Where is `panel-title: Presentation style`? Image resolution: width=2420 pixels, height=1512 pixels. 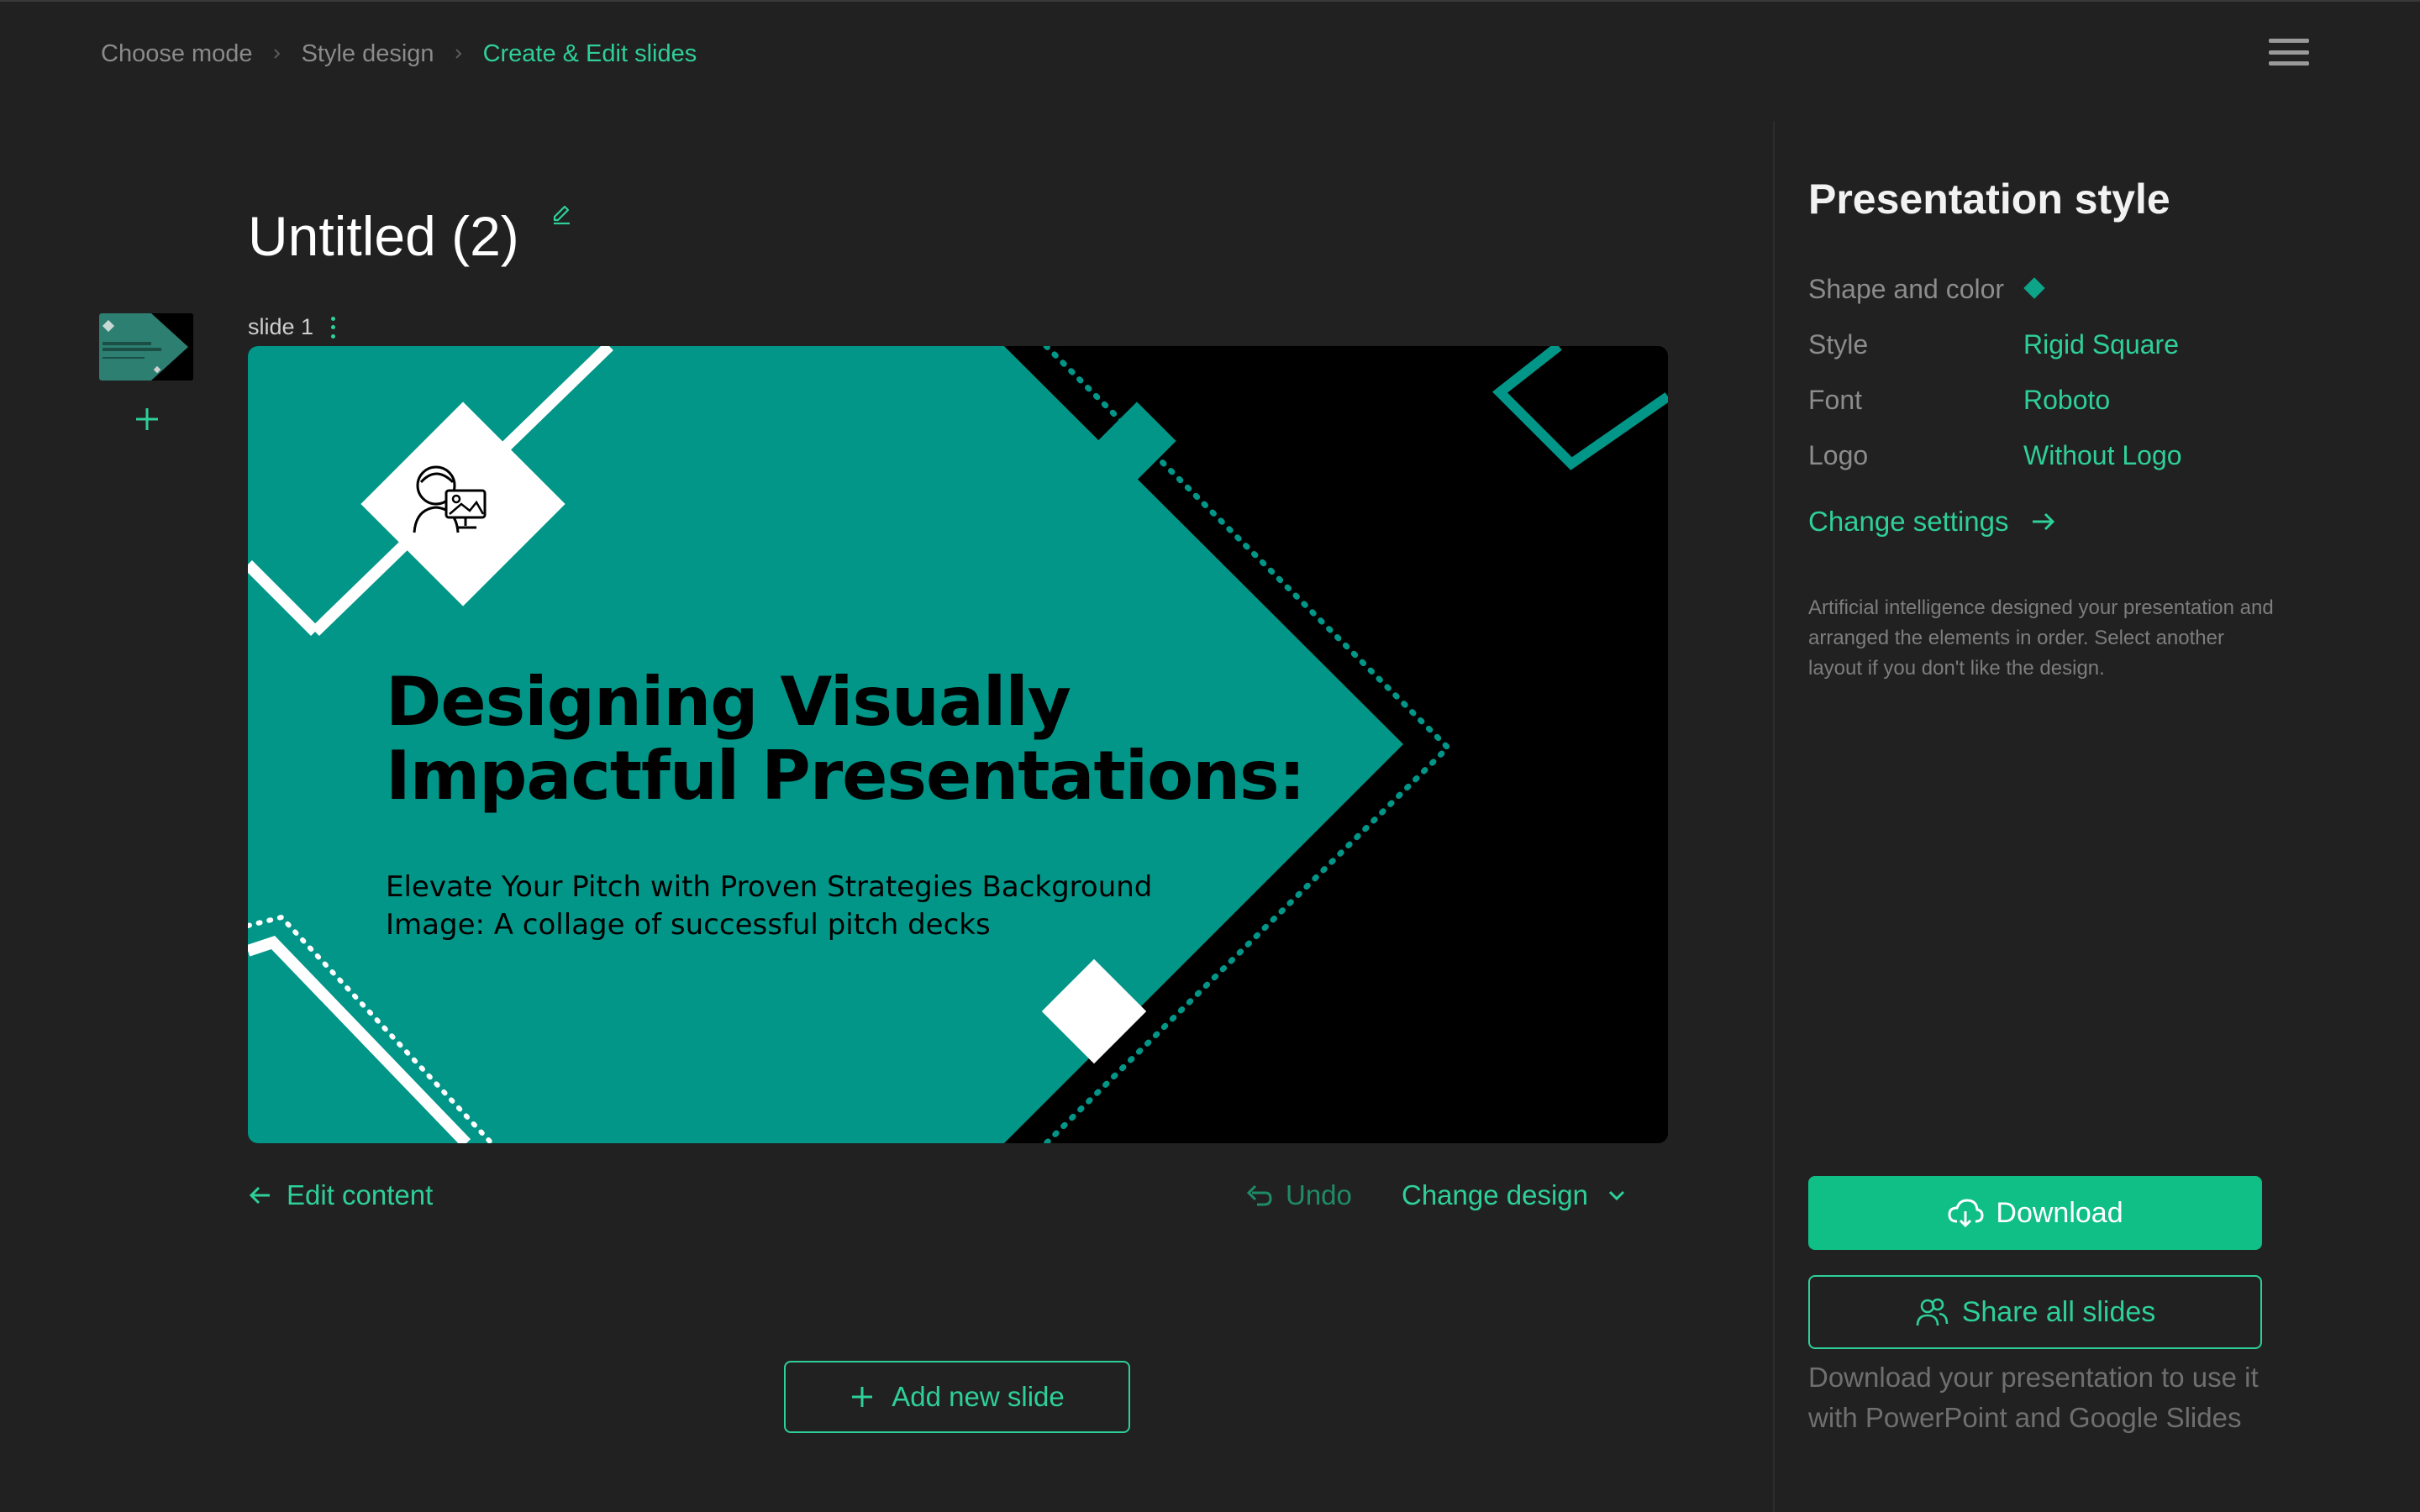 panel-title: Presentation style is located at coordinates (1989, 199).